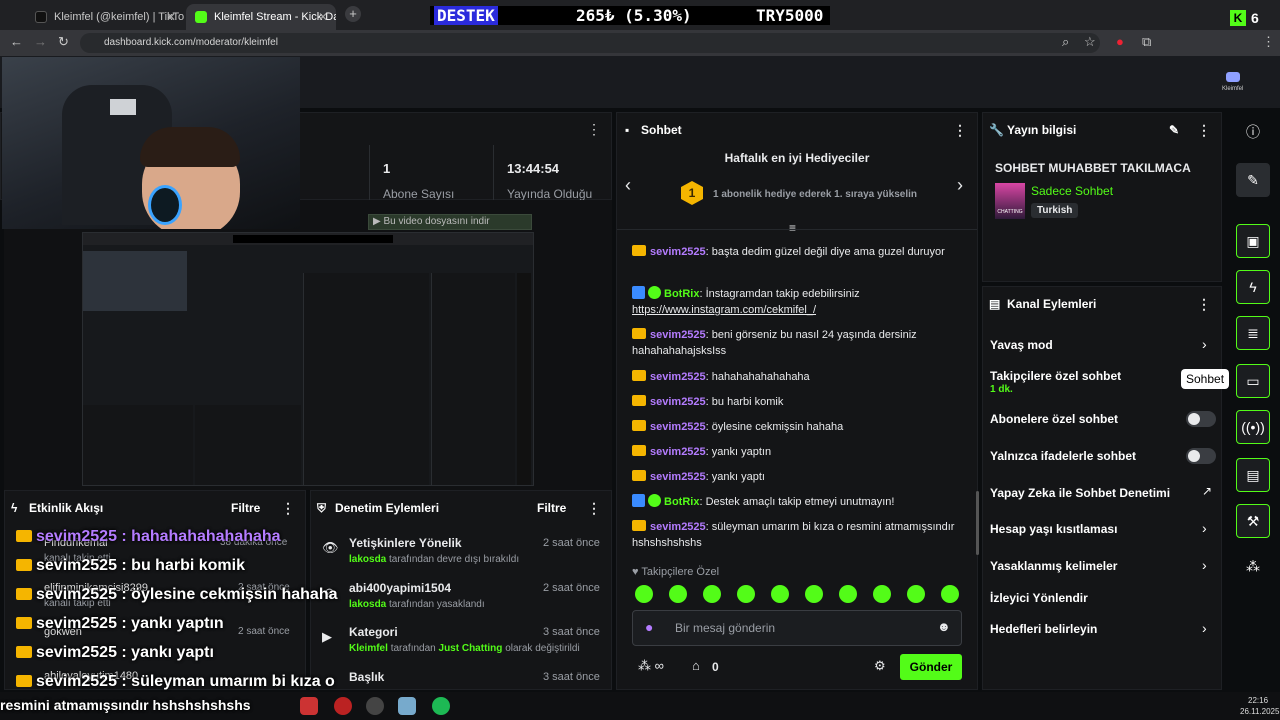 Image resolution: width=1280 pixels, height=720 pixels. What do you see at coordinates (880, 666) in the screenshot?
I see `gear-icon: ⚙` at bounding box center [880, 666].